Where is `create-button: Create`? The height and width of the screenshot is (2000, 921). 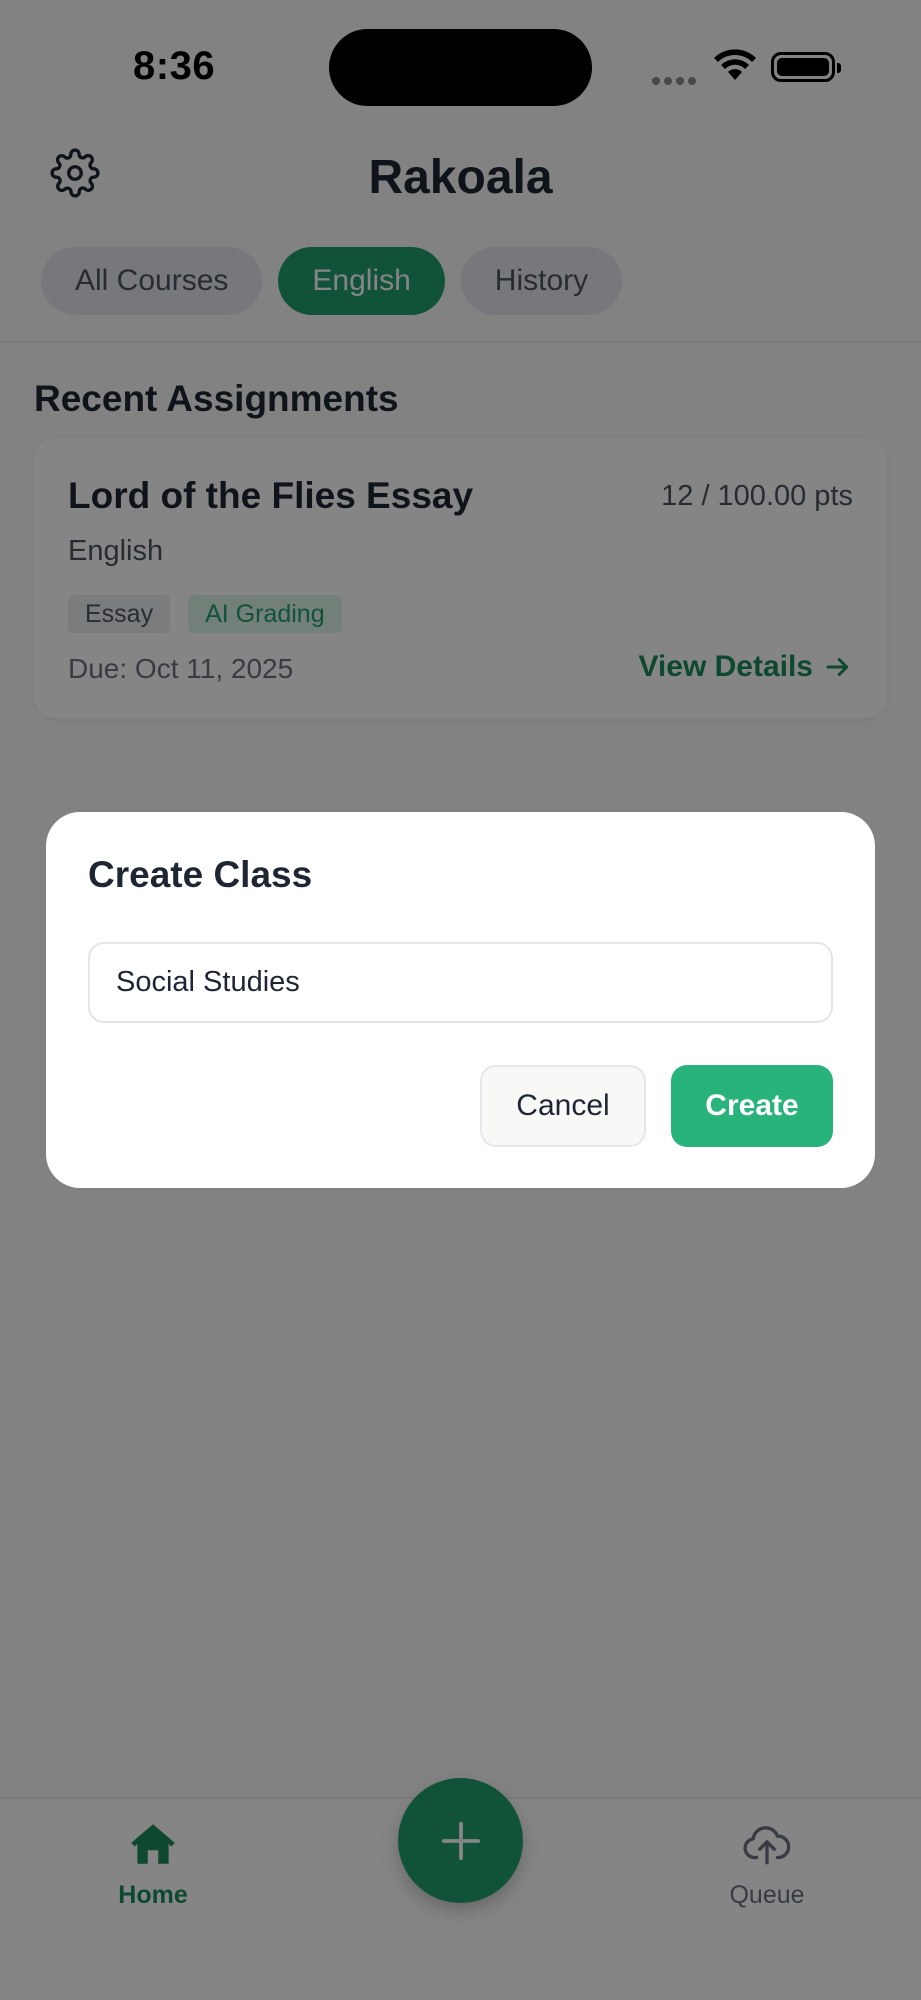 create-button: Create is located at coordinates (752, 1106).